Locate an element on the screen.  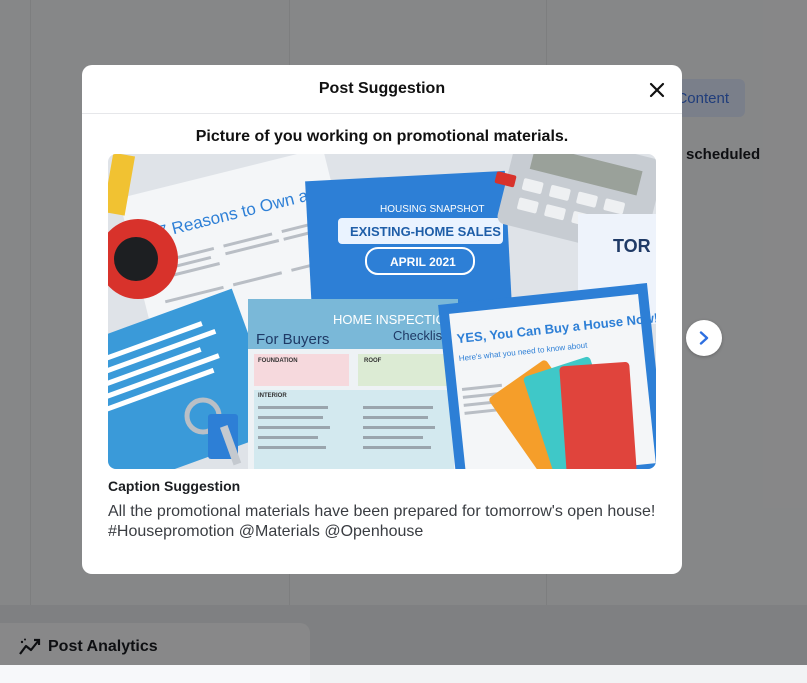
modal-header: Post Suggestion is located at coordinates (382, 89).